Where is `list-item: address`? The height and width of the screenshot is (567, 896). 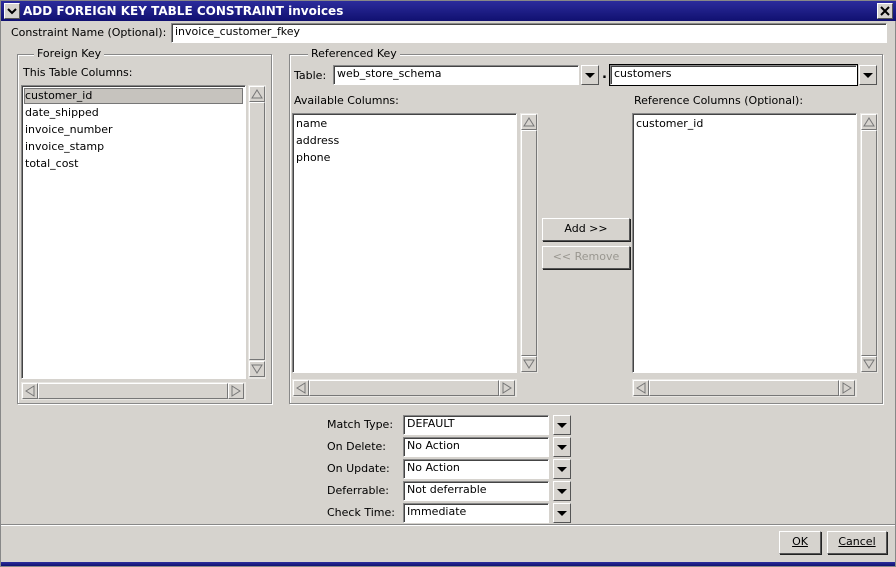 list-item: address is located at coordinates (317, 141).